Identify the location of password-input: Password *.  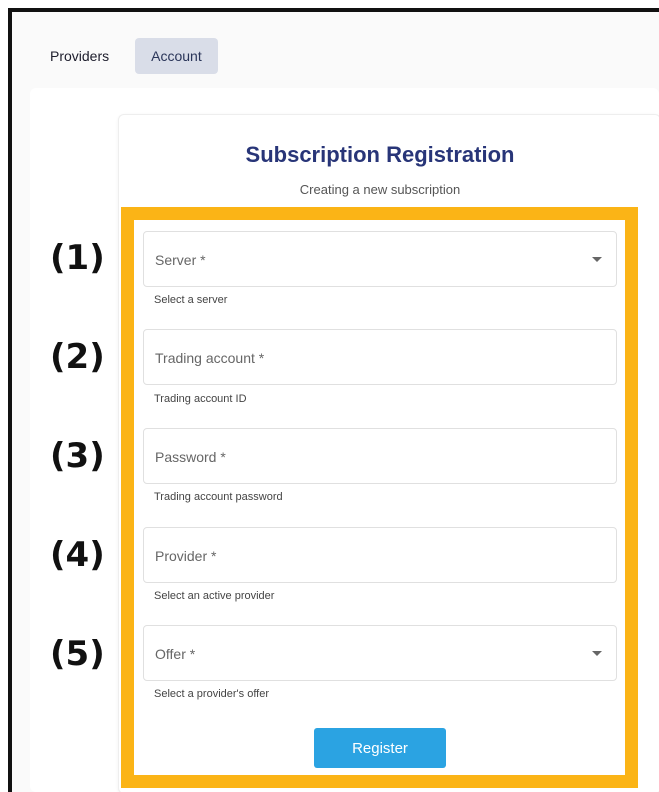
(380, 456).